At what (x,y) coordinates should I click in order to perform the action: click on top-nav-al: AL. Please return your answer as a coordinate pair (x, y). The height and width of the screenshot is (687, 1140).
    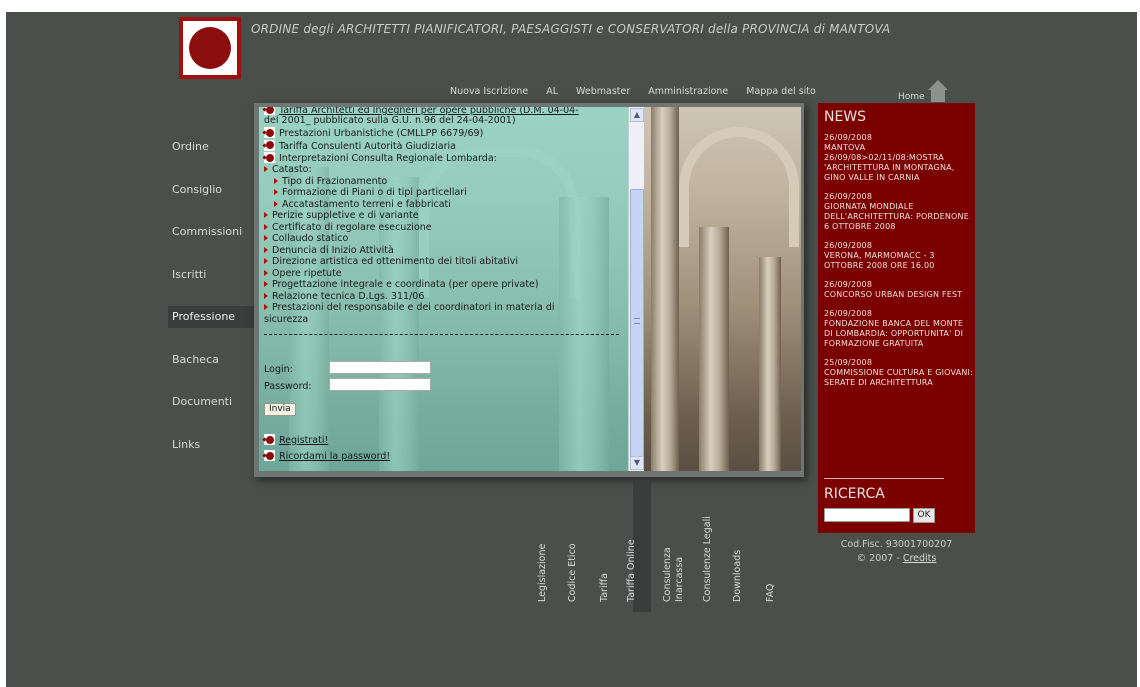
    Looking at the image, I should click on (552, 94).